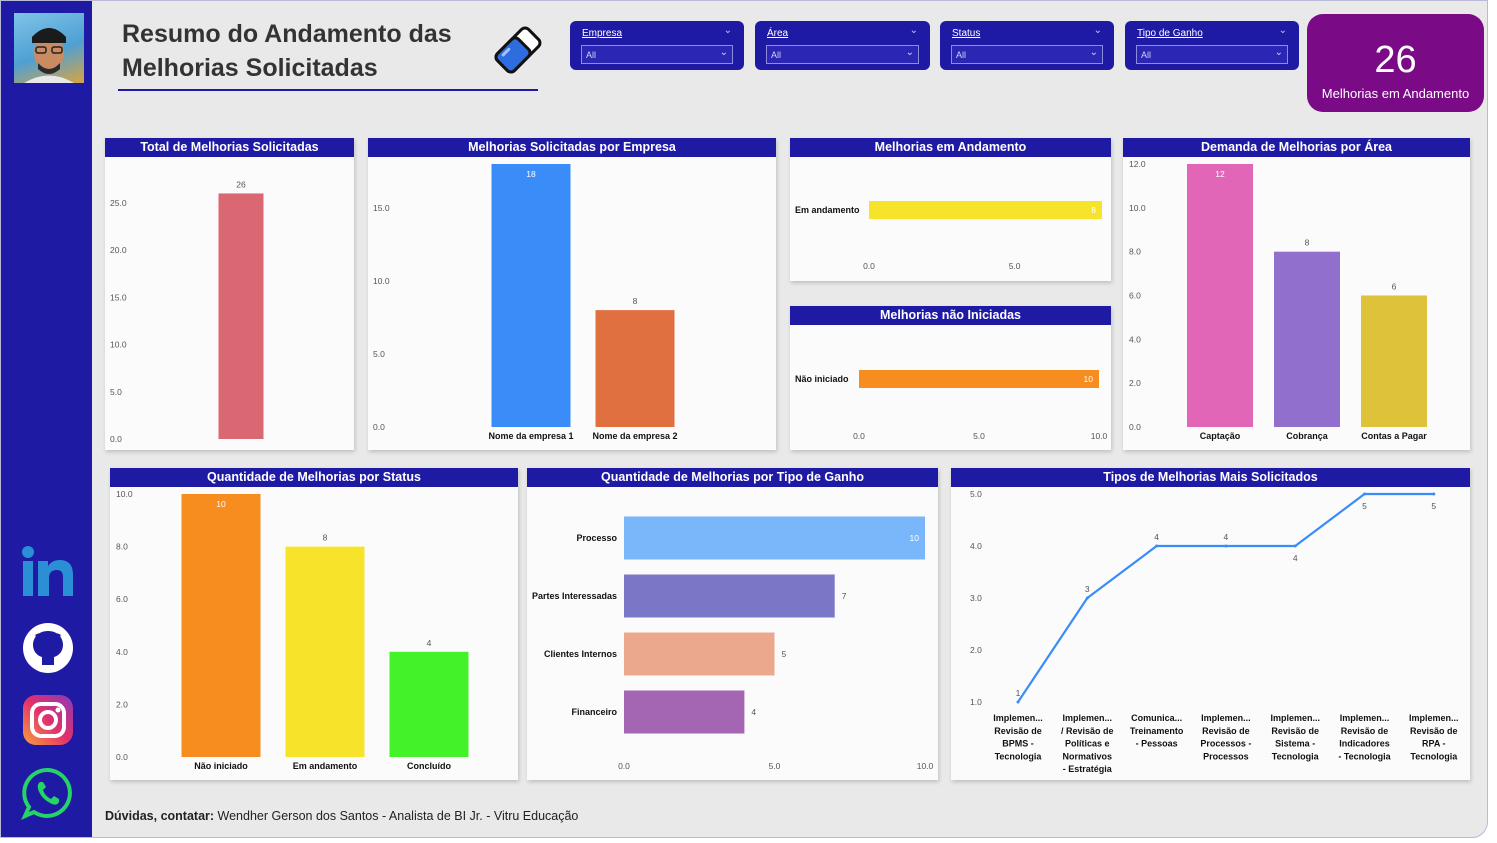 This screenshot has width=1497, height=843. I want to click on footer-prefix: Dúvidas, contatar:, so click(160, 816).